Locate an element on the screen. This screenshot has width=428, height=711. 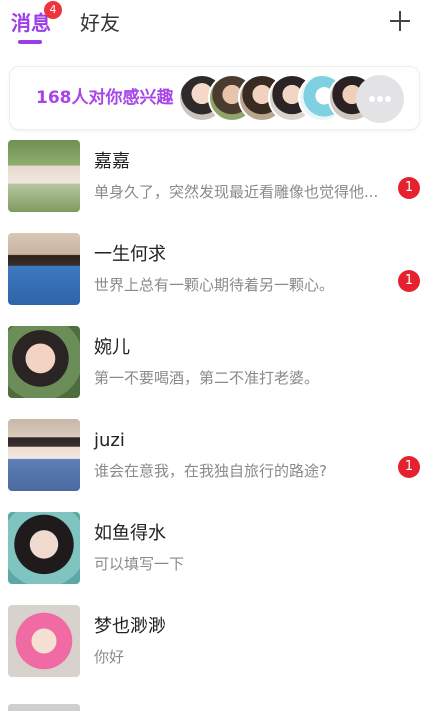
interest-banner: 168人对你感兴趣 is located at coordinates (214, 98).